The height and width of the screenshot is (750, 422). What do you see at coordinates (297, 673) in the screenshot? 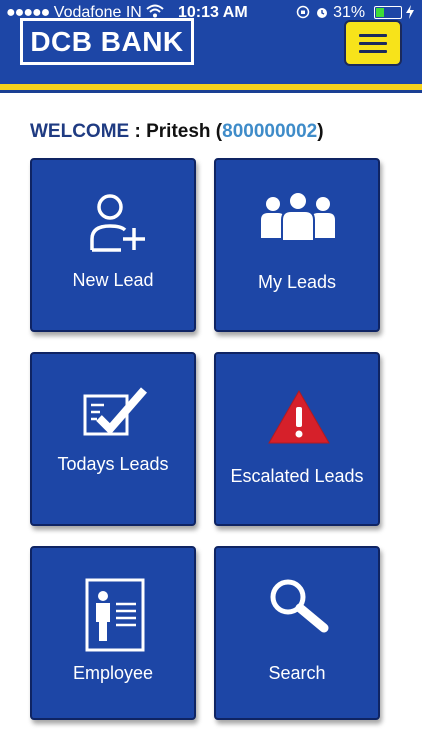
I see `tile-label: Search` at bounding box center [297, 673].